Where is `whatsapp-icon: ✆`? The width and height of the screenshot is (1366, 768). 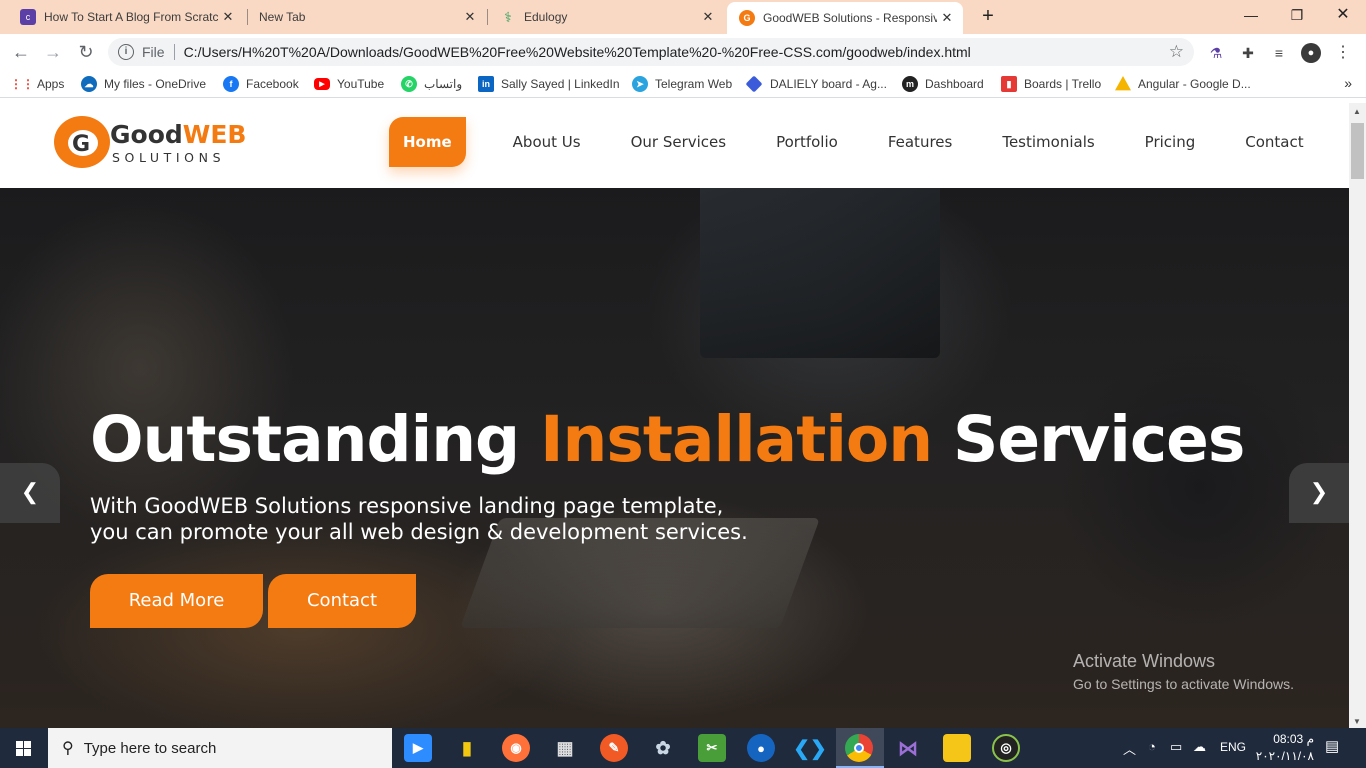 whatsapp-icon: ✆ is located at coordinates (409, 84).